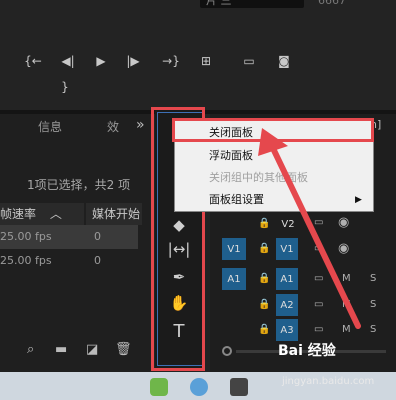 This screenshot has width=396, height=400. Describe the element at coordinates (133, 61) in the screenshot. I see `step-forward-icon: |▶` at that location.